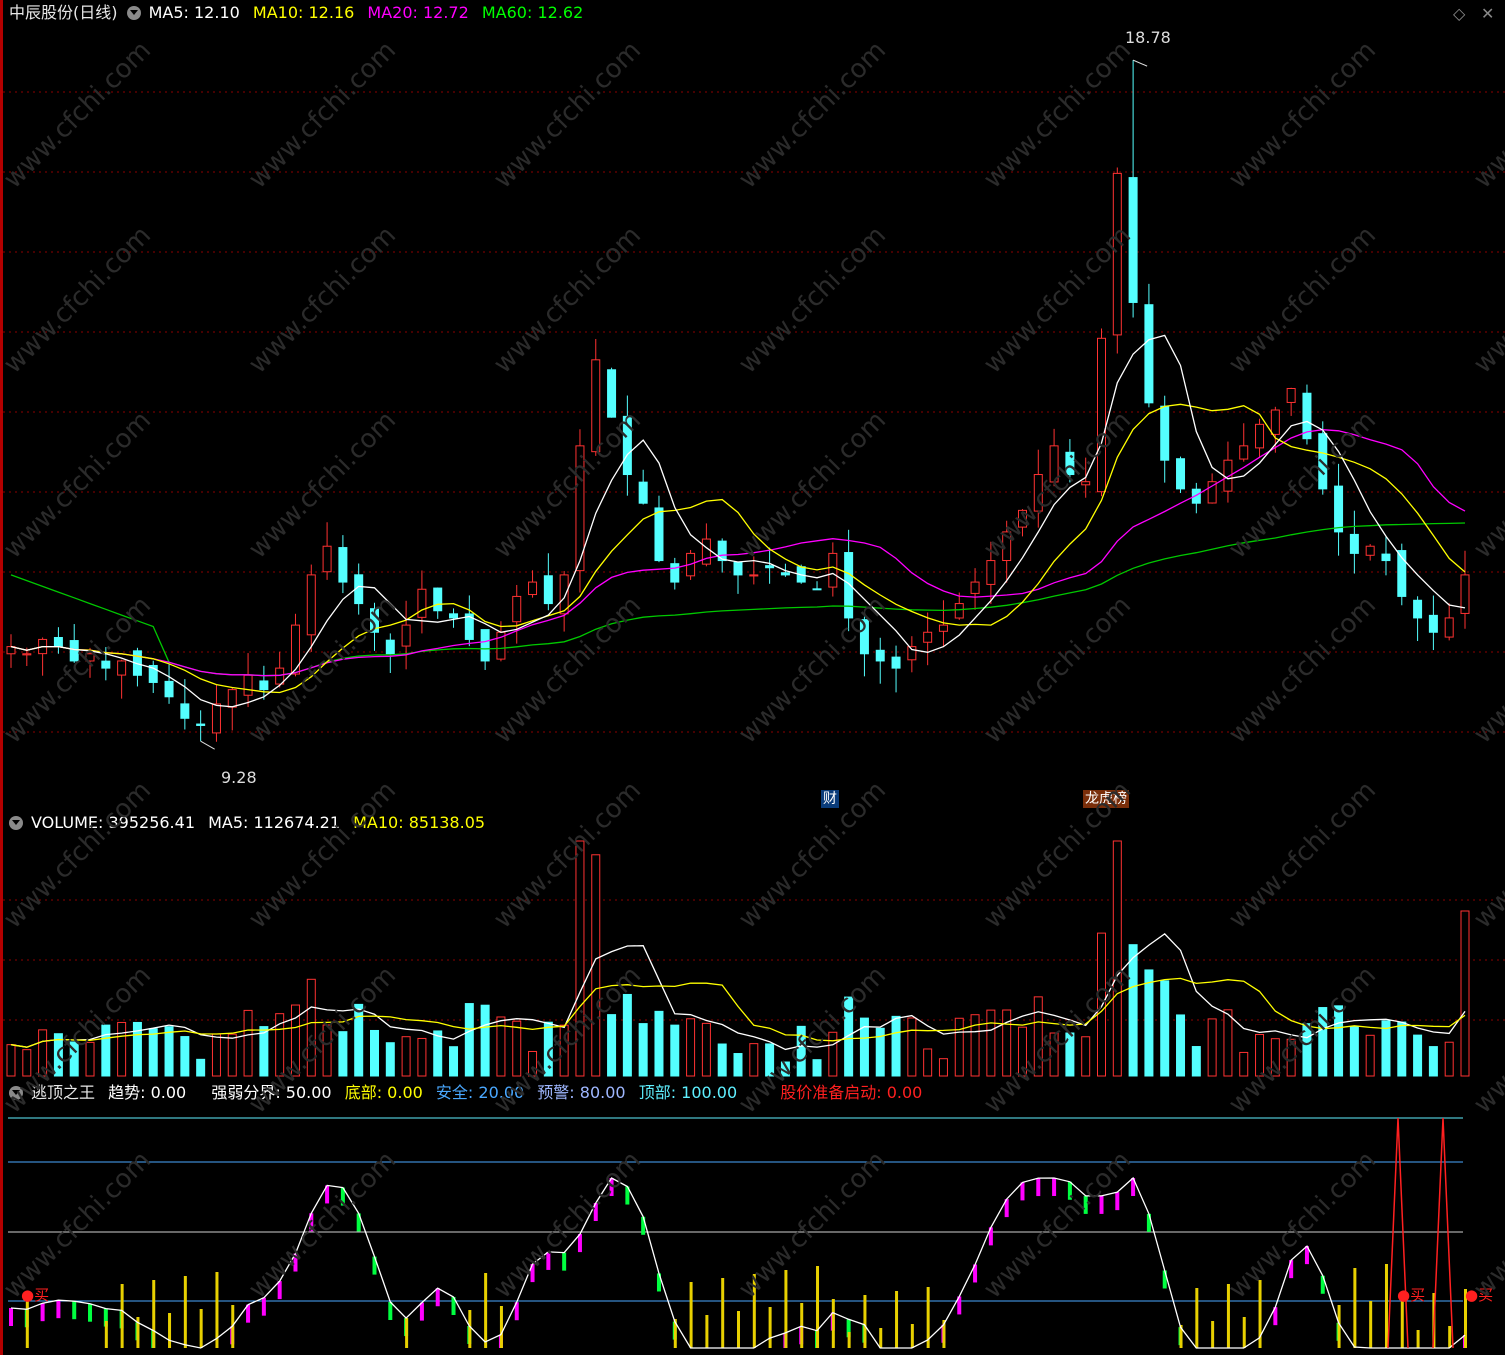 The width and height of the screenshot is (1505, 1355). I want to click on finance-tag: 财, so click(830, 799).